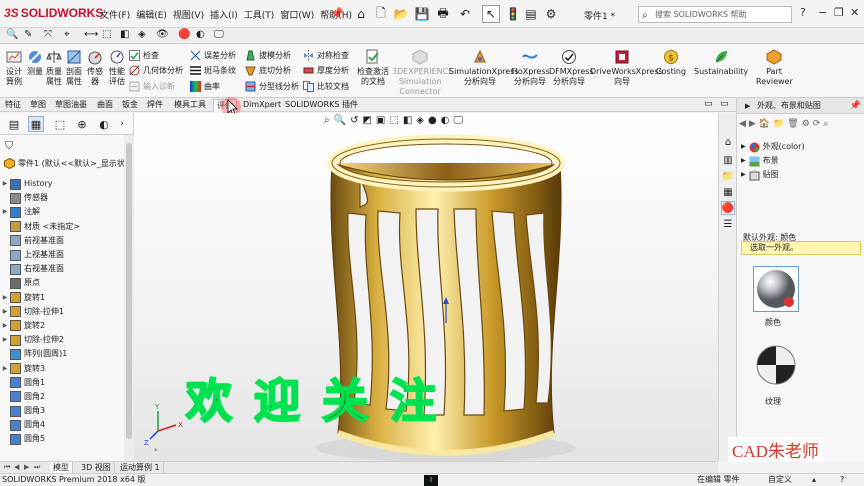 The image size is (864, 486). Describe the element at coordinates (373, 68) in the screenshot. I see `check-active-document-button: 检查激活 的文档` at that location.